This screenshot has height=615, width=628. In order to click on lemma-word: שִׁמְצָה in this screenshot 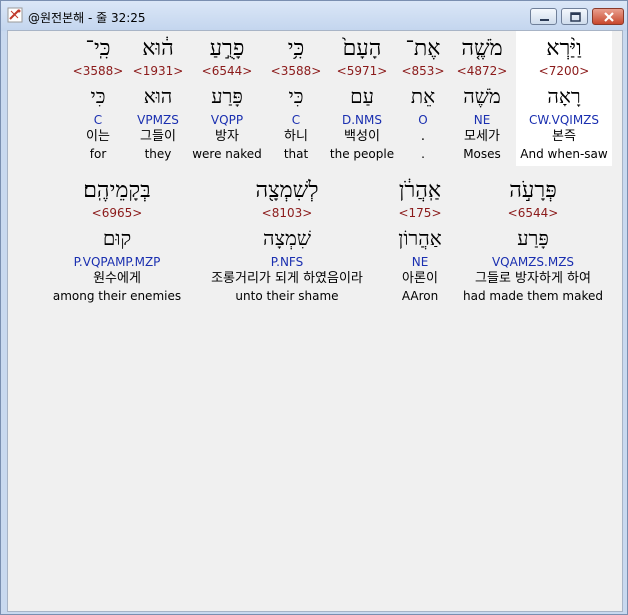, I will do `click(287, 238)`.